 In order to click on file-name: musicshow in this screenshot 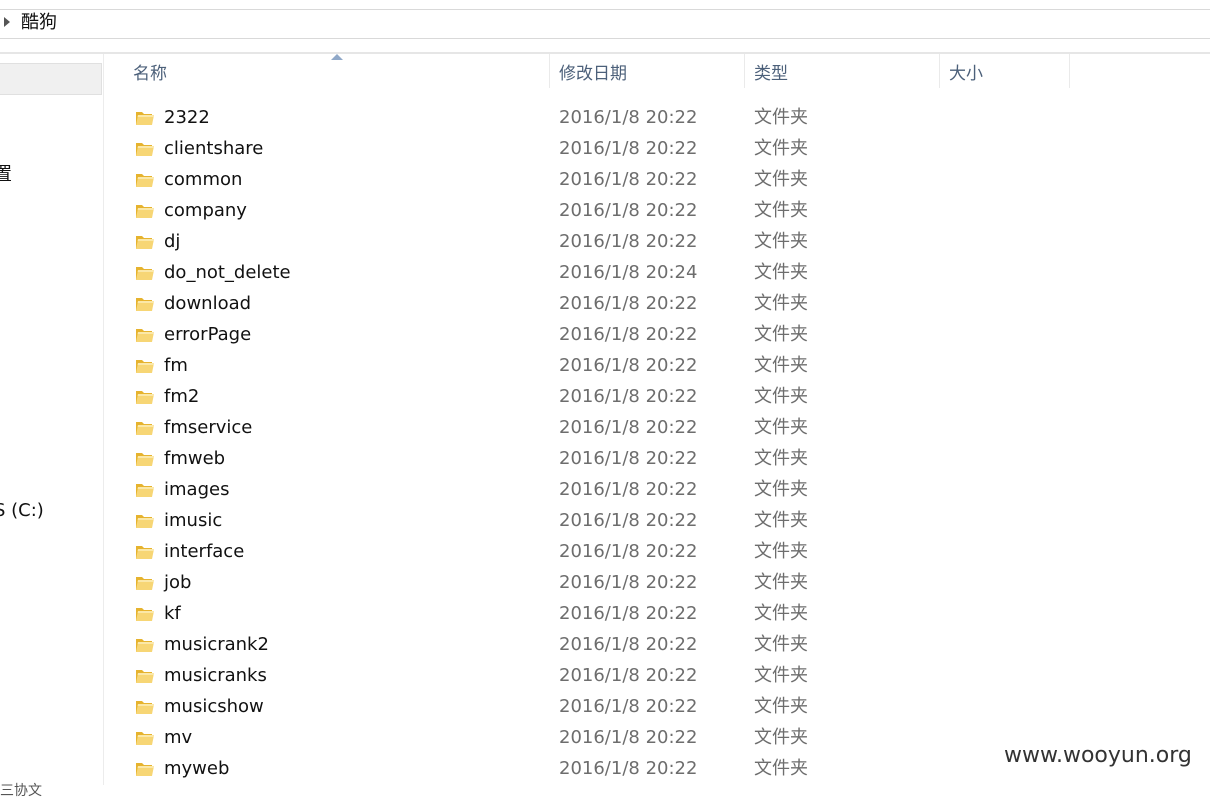, I will do `click(214, 707)`.